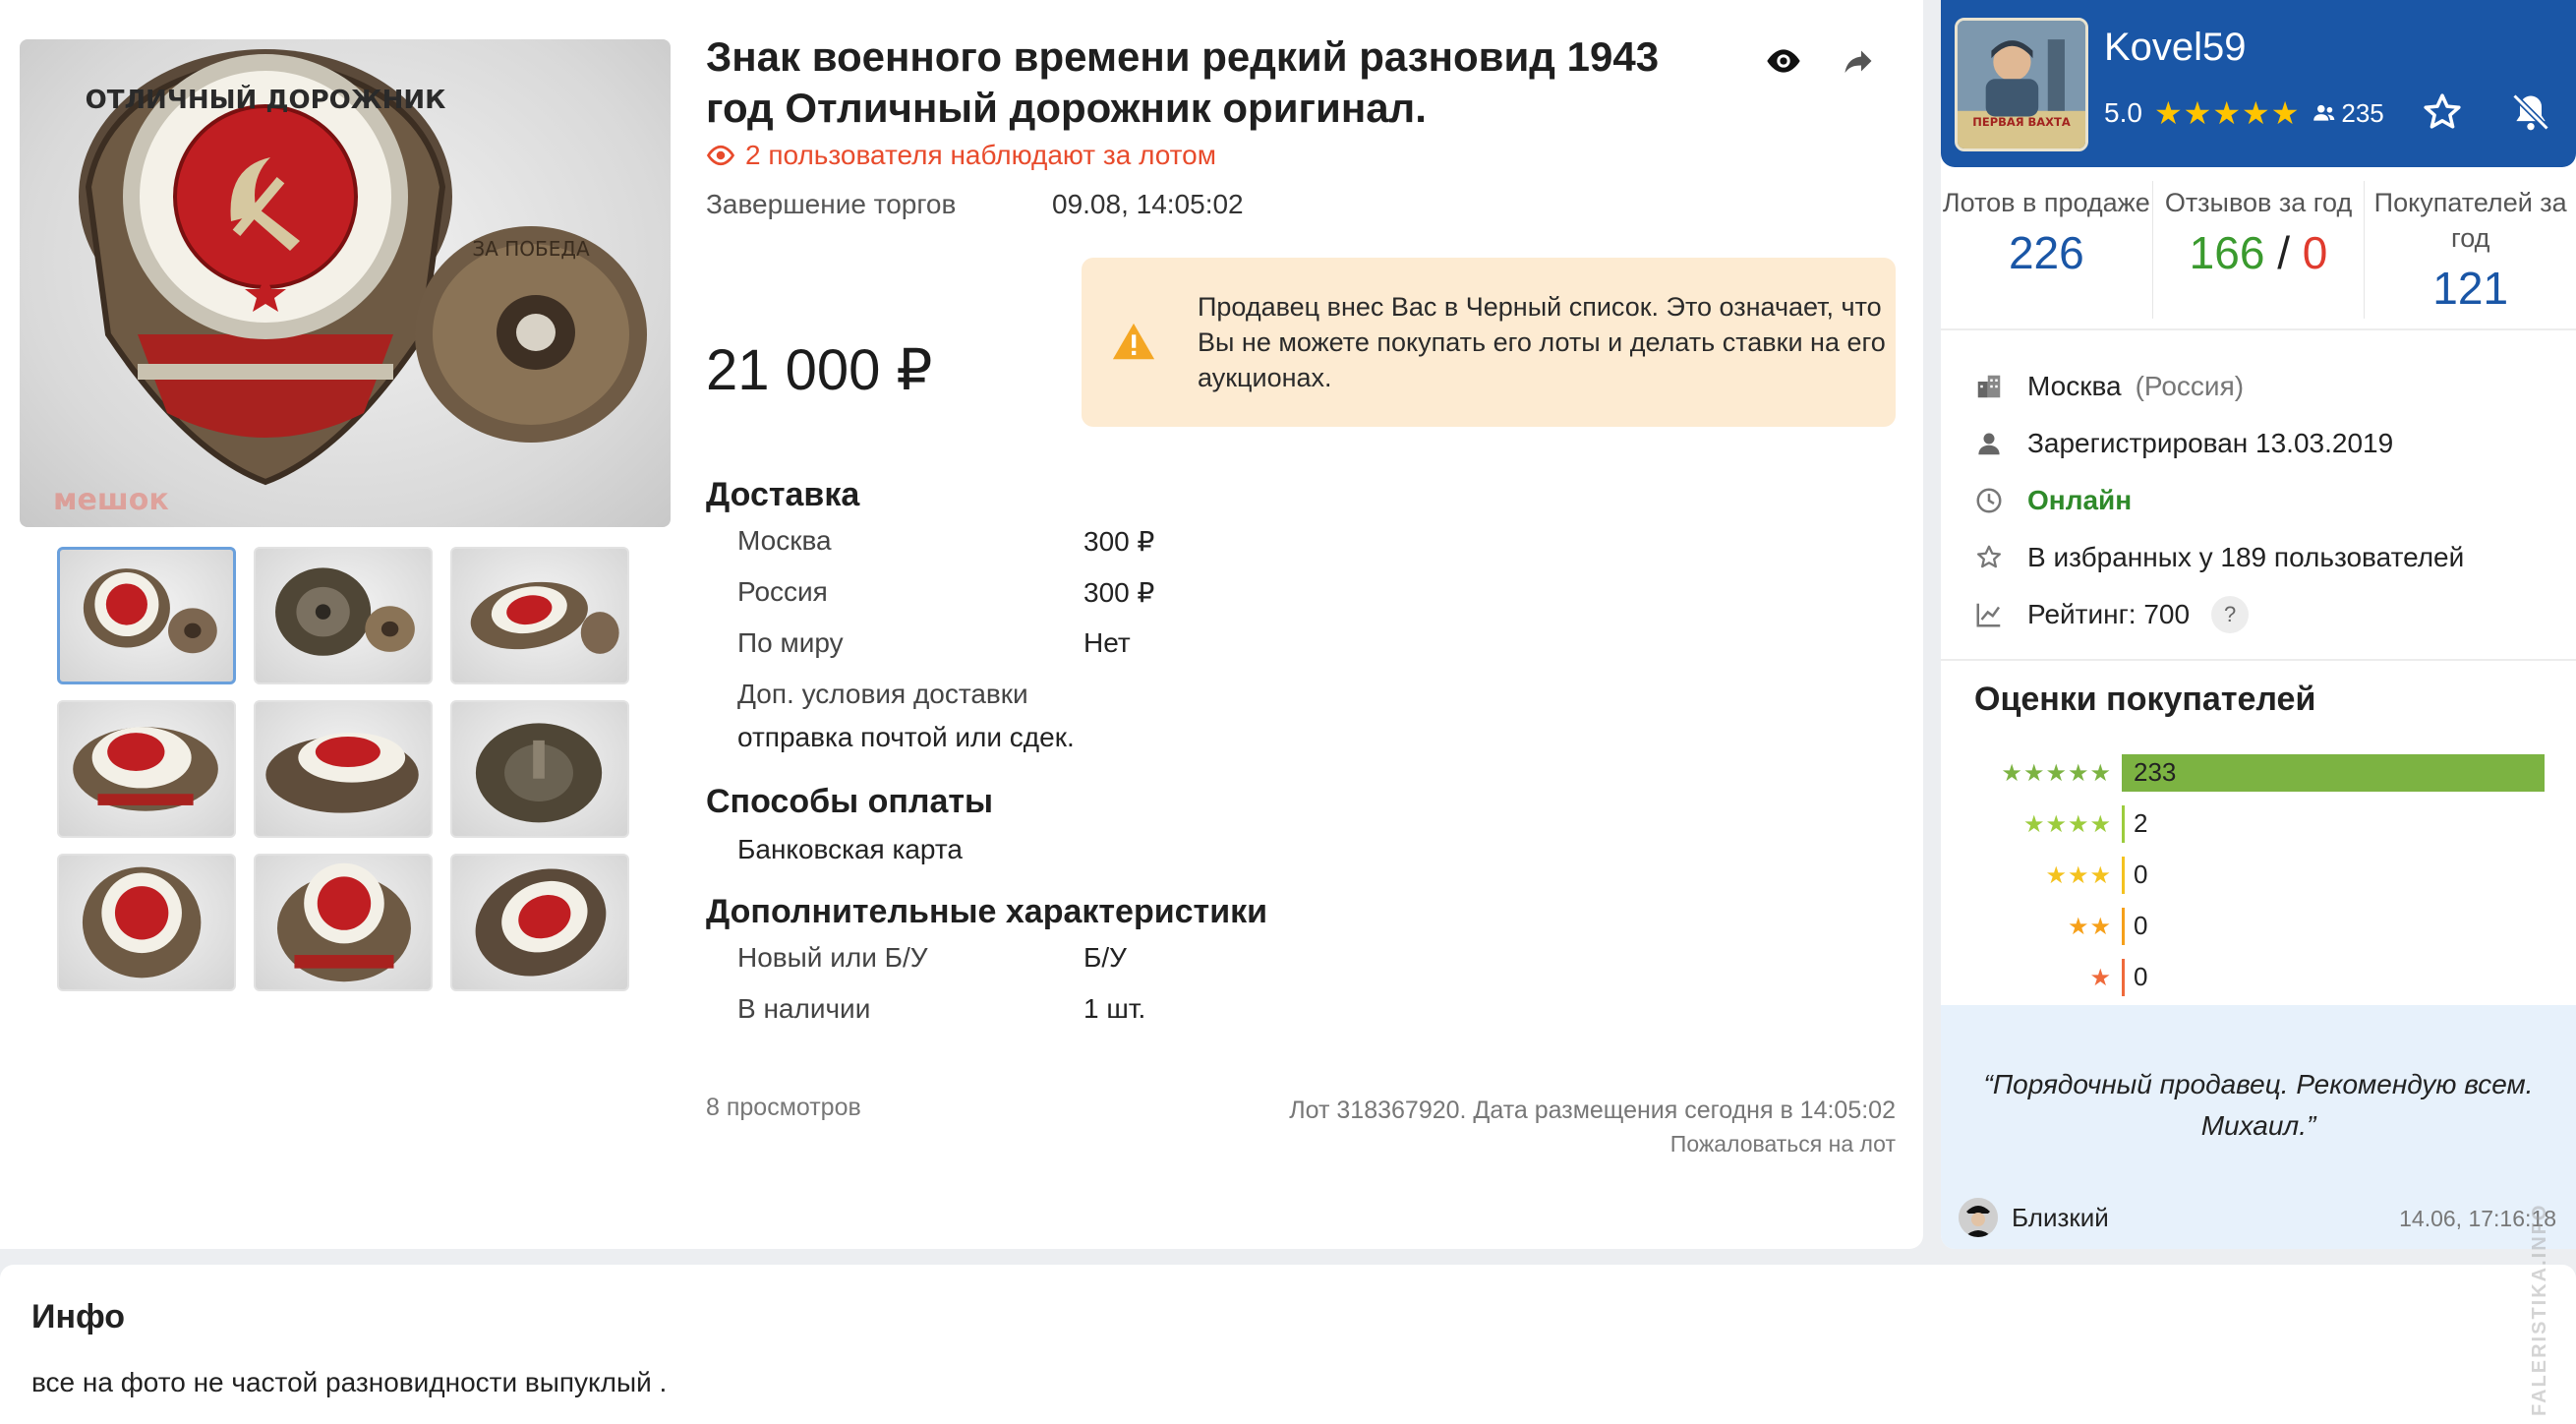 The height and width of the screenshot is (1424, 2576). I want to click on reviews-negative: 0, so click(2315, 252).